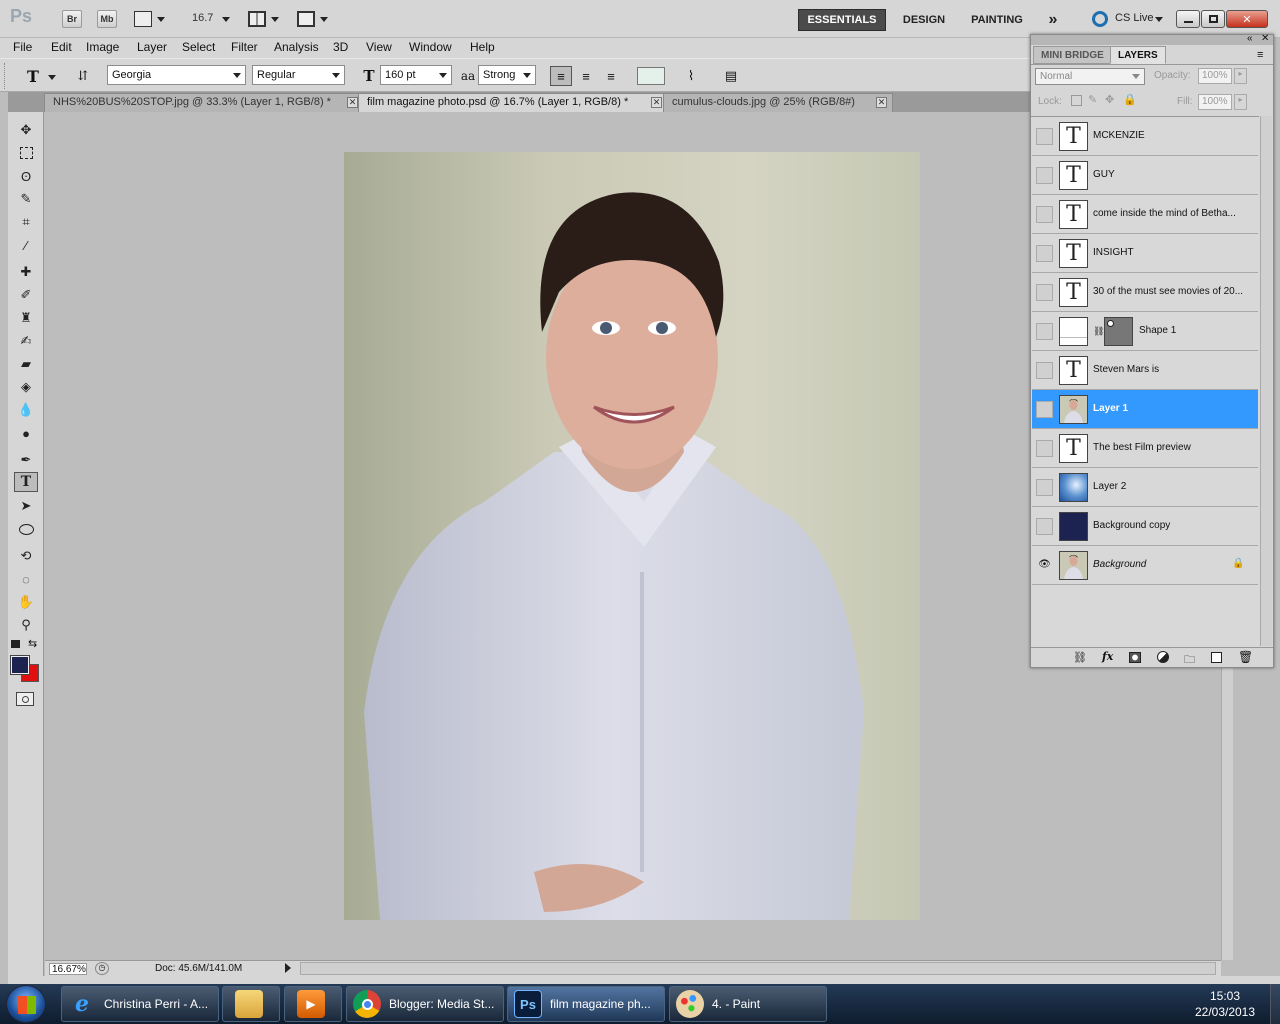 Image resolution: width=1280 pixels, height=1024 pixels. What do you see at coordinates (26, 130) in the screenshot?
I see `move-tool-icon: ✥` at bounding box center [26, 130].